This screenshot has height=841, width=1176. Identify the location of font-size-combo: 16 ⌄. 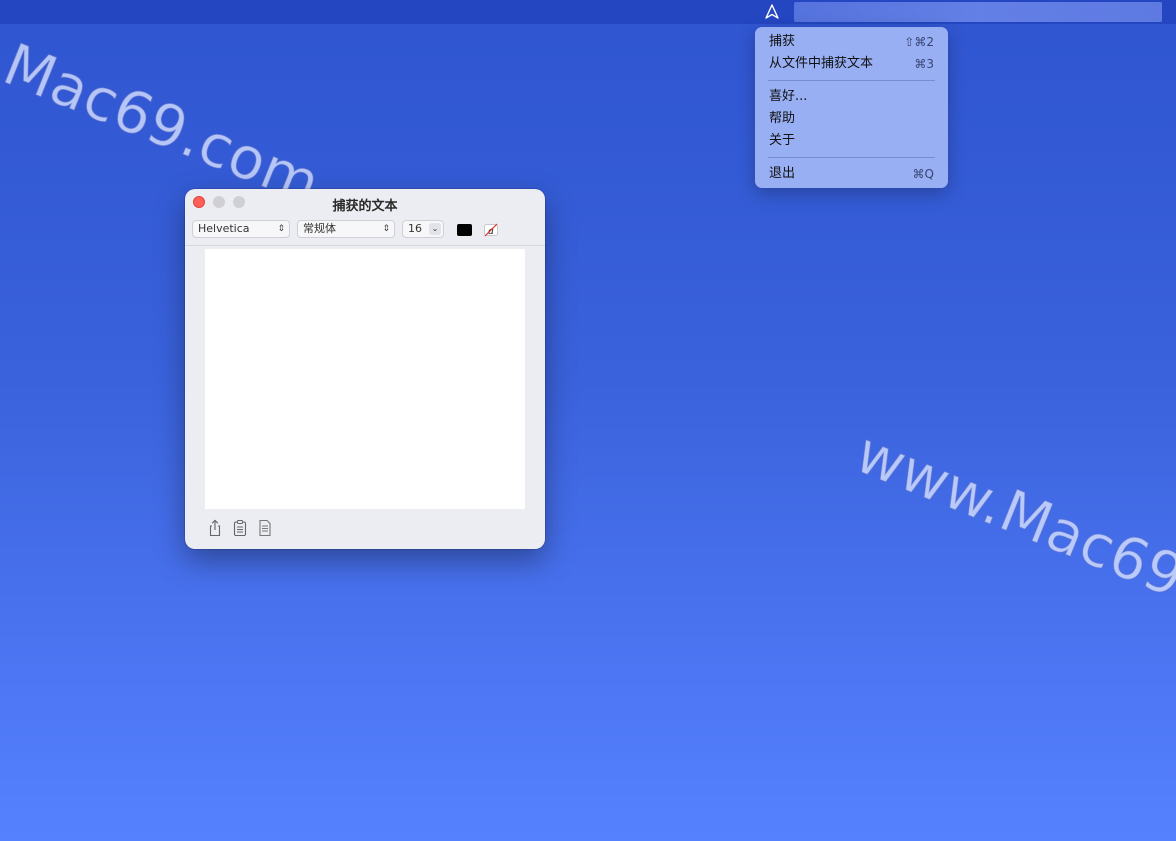
(423, 229).